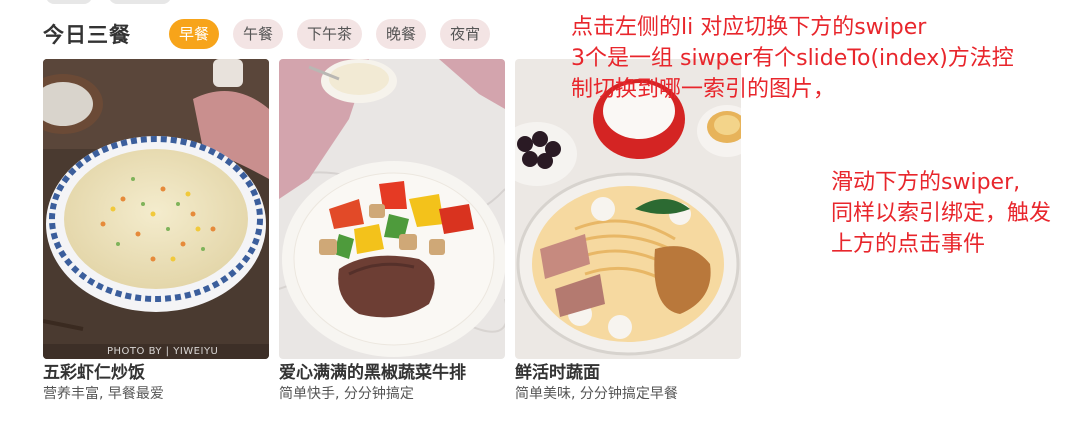  Describe the element at coordinates (401, 34) in the screenshot. I see `tab-dinner: 晚餐` at that location.